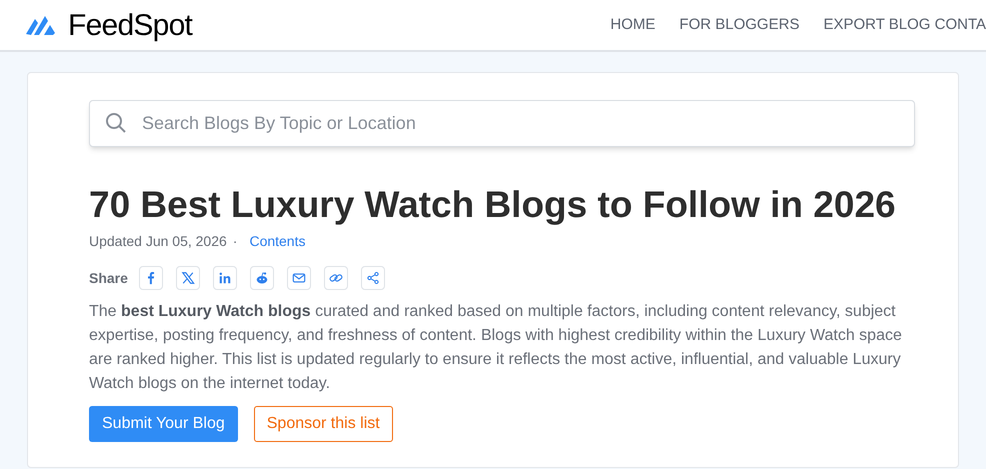 This screenshot has height=469, width=986. What do you see at coordinates (116, 123) in the screenshot?
I see `search-icon` at bounding box center [116, 123].